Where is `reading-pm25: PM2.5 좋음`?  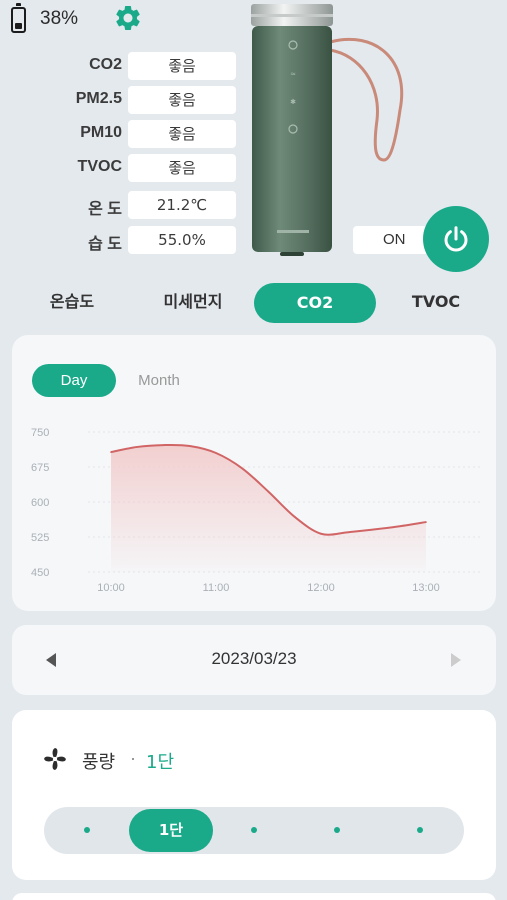
reading-pm25: PM2.5 좋음 is located at coordinates (145, 100).